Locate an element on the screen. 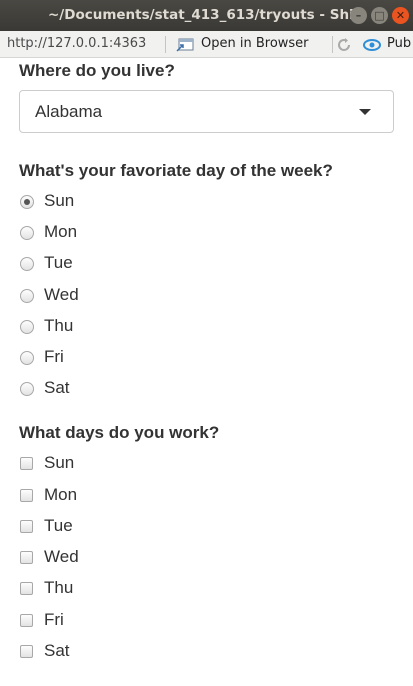  window-title: ~/Documents/stat_413_613/tryouts - Shiny is located at coordinates (201, 15).